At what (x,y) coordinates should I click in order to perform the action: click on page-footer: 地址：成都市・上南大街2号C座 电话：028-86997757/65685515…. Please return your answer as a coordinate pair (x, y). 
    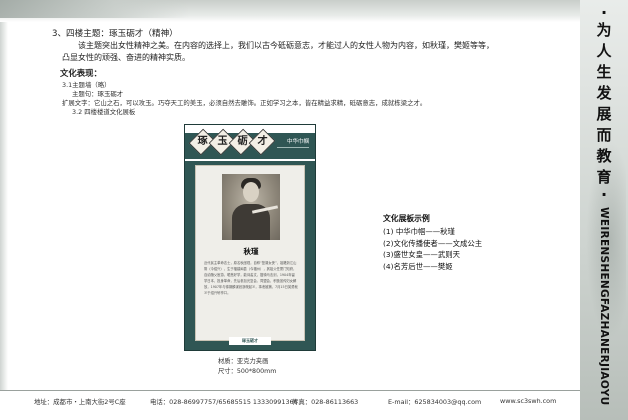
    Looking at the image, I should click on (290, 405).